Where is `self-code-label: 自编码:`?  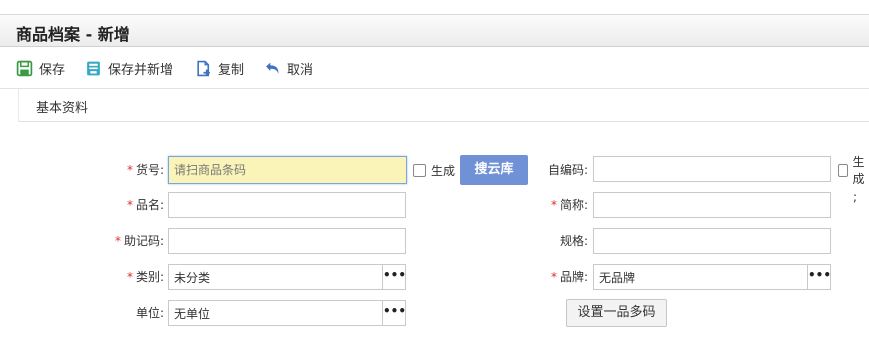
self-code-label: 自编码: is located at coordinates (567, 170).